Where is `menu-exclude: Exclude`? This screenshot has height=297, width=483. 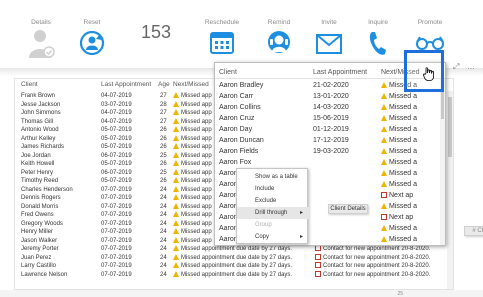
menu-exclude: Exclude is located at coordinates (273, 201).